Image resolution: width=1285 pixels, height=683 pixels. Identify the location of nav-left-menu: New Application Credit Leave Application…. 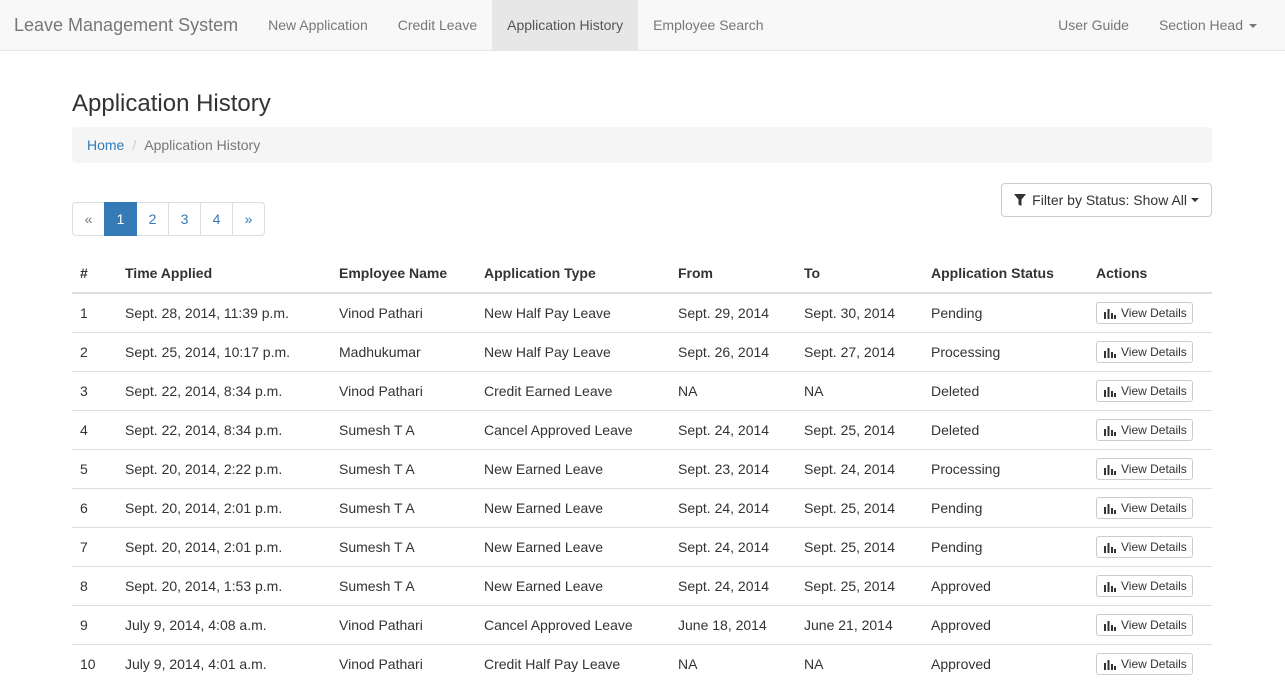
(515, 25).